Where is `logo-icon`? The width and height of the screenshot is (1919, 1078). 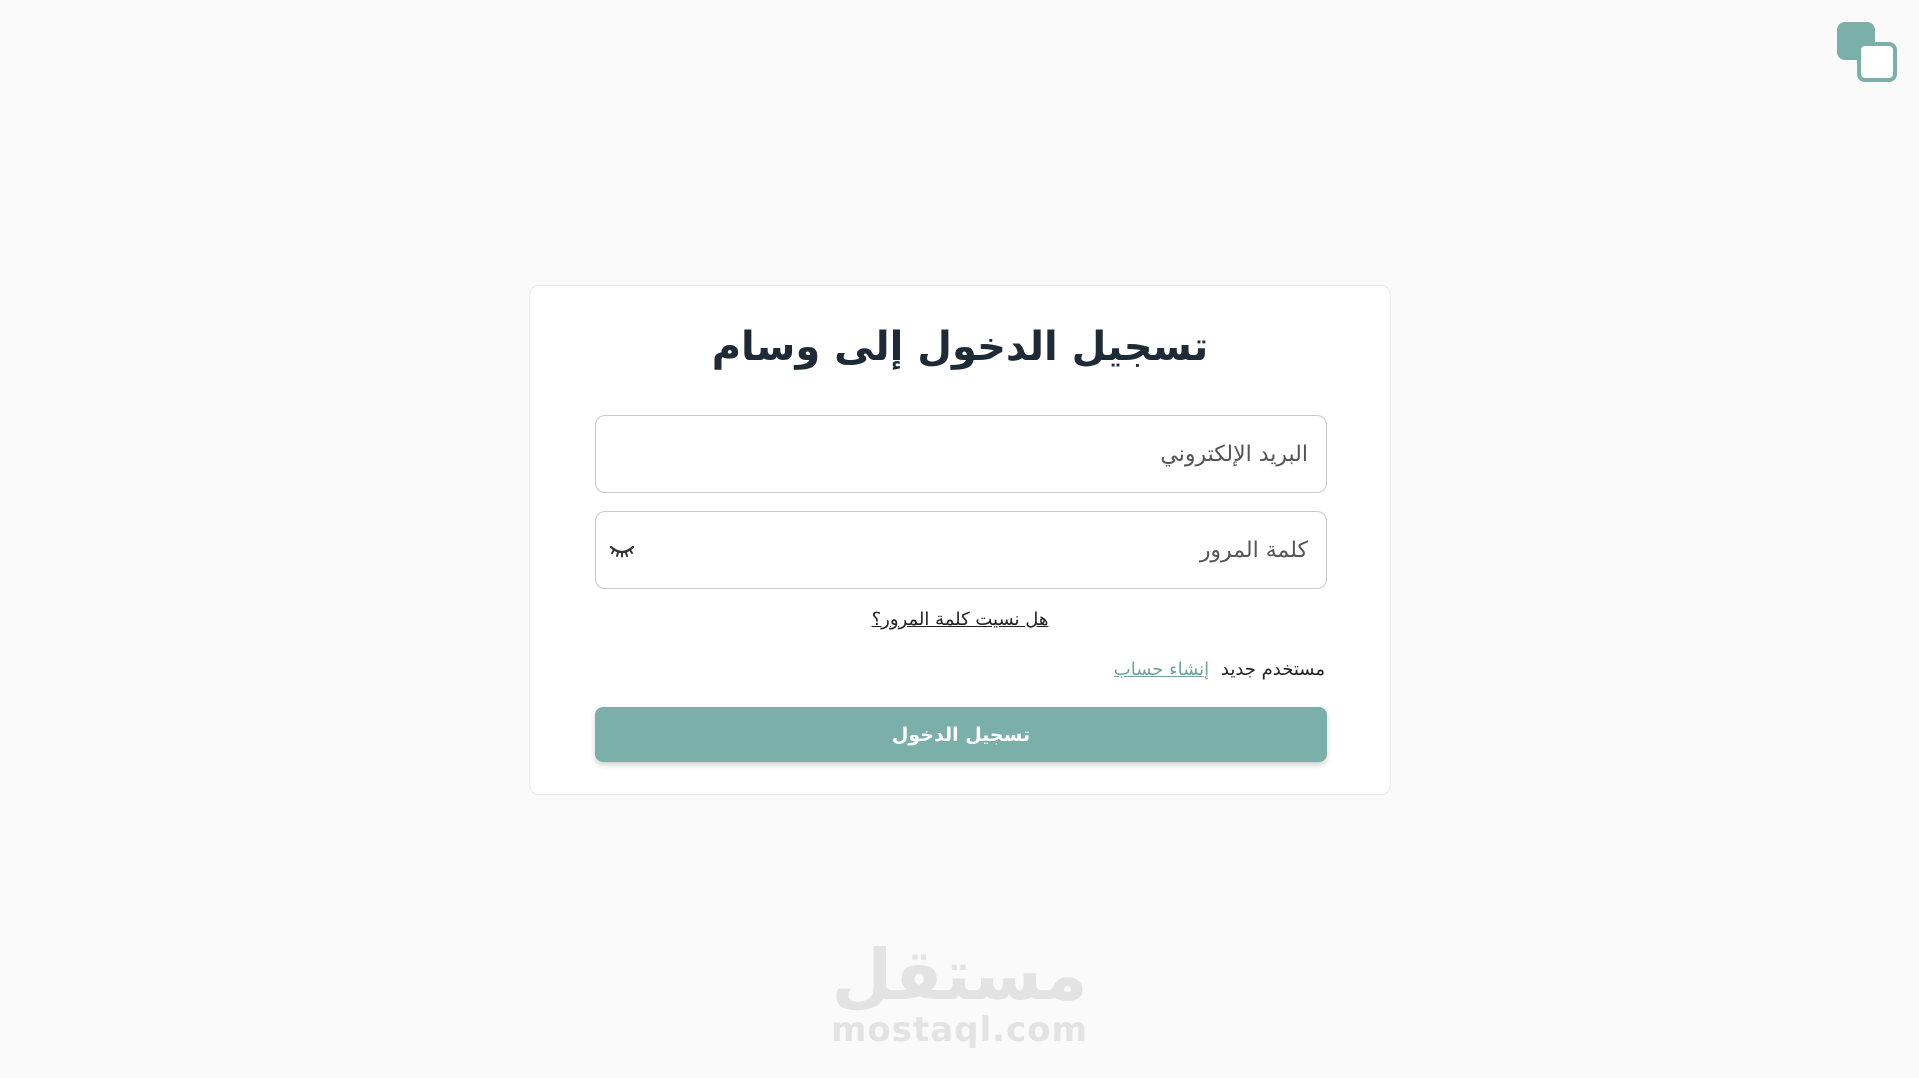
logo-icon is located at coordinates (1867, 52).